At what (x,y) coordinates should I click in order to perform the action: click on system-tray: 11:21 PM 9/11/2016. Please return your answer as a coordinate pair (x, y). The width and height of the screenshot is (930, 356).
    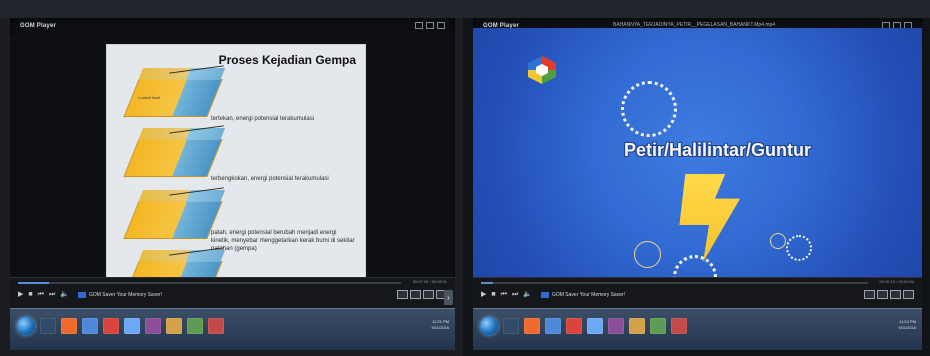
    Looking at the image, I should click on (441, 324).